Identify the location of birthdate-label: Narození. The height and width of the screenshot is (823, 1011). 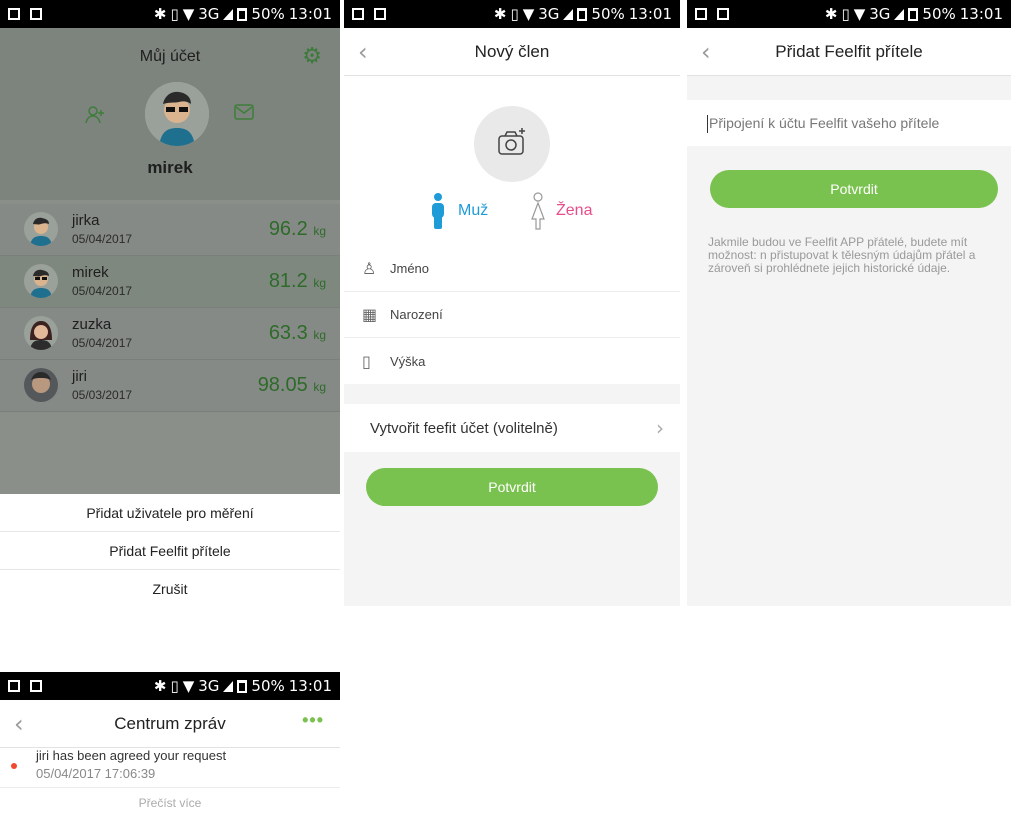
(416, 314).